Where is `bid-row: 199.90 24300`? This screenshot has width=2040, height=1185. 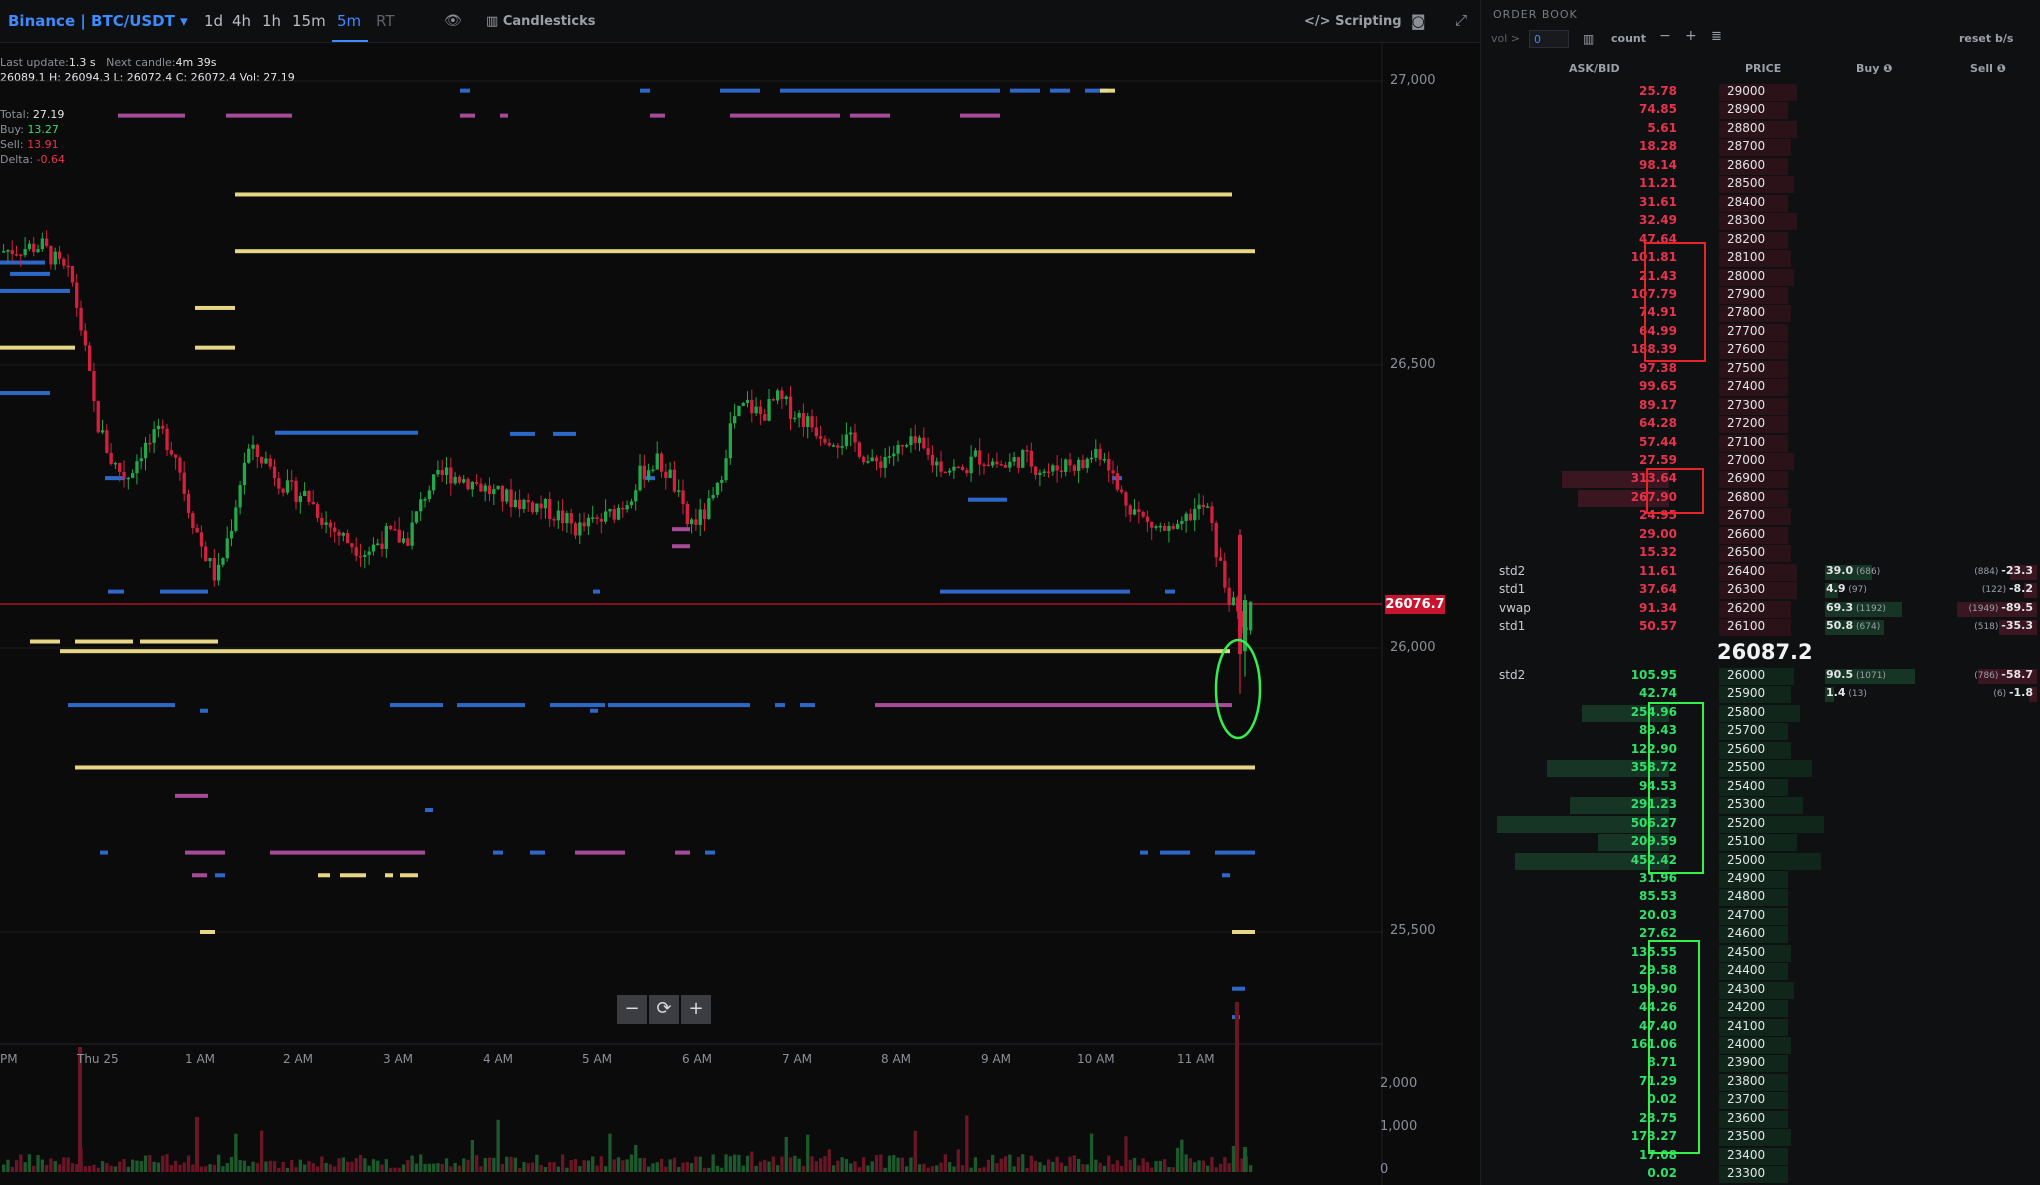
bid-row: 199.90 24300 is located at coordinates (1760, 990).